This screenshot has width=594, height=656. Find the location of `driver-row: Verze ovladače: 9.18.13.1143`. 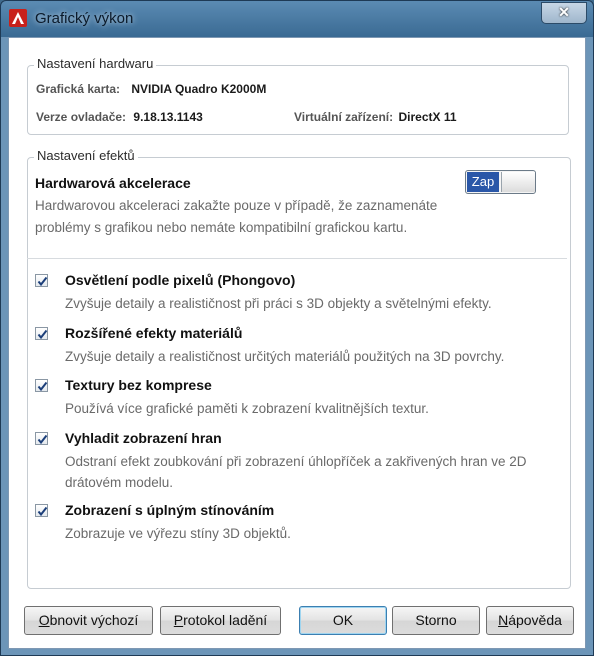

driver-row: Verze ovladače: 9.18.13.1143 is located at coordinates (119, 117).